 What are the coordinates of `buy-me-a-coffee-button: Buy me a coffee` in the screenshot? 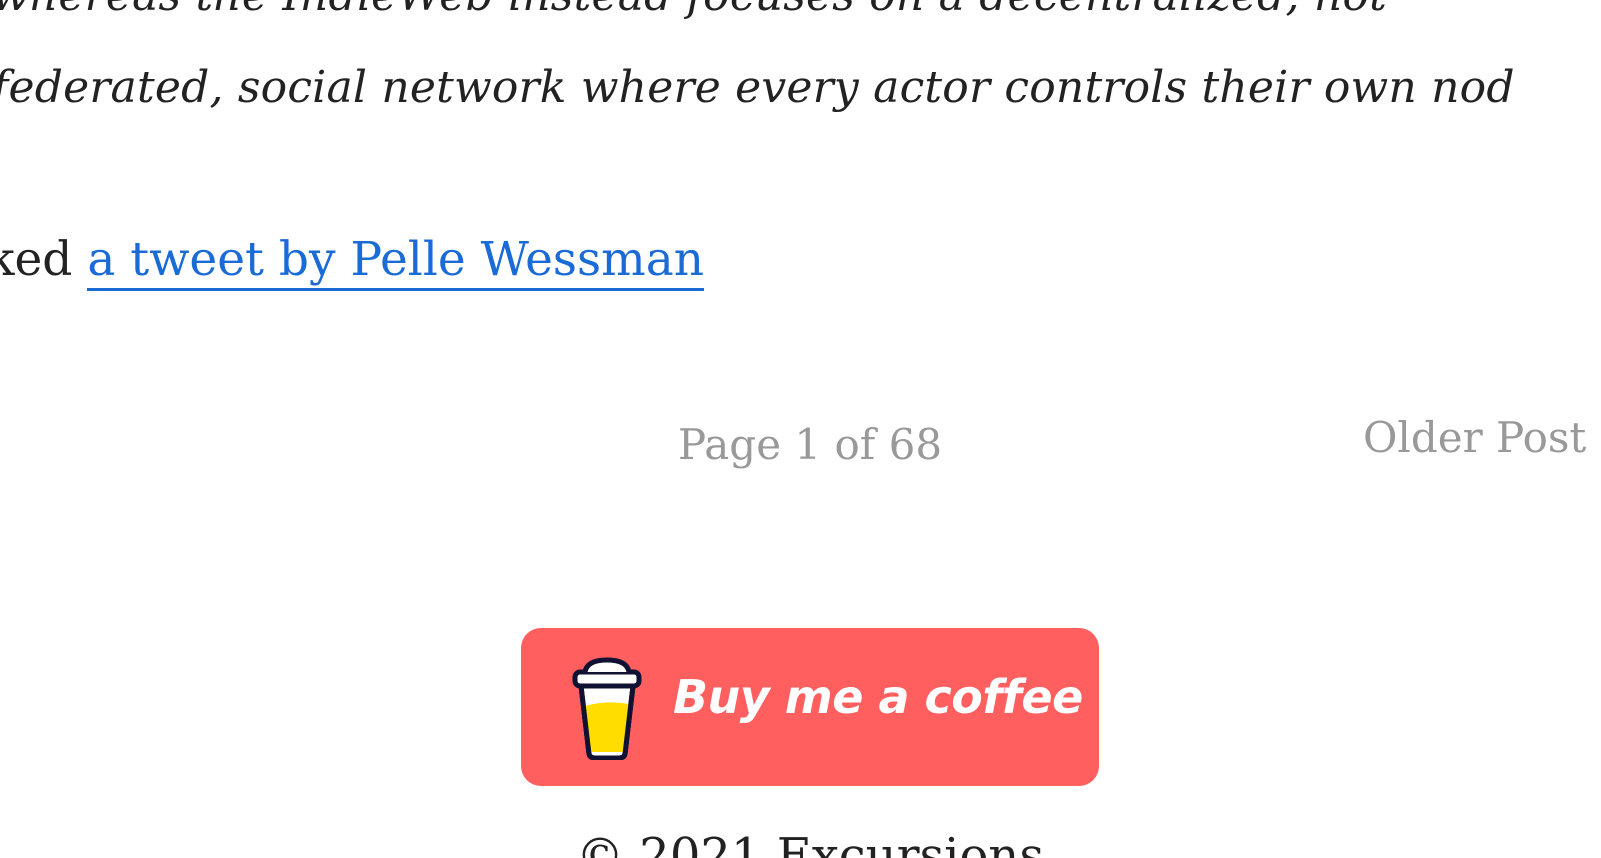 It's located at (810, 707).